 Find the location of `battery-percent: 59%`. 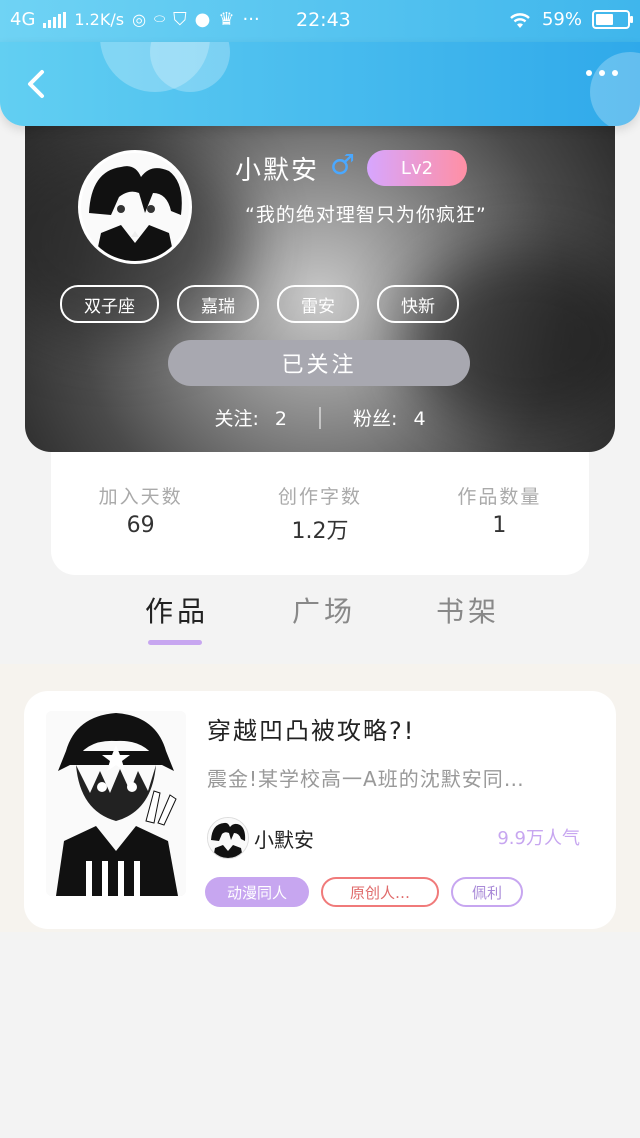

battery-percent: 59% is located at coordinates (561, 19).